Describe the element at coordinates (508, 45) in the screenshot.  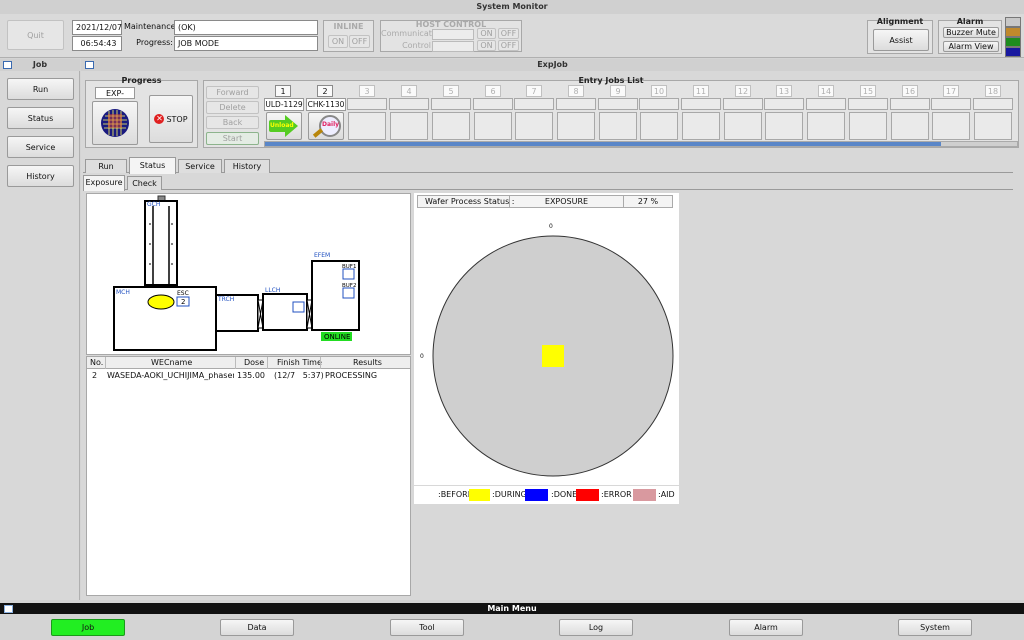
I see `control-off-button: OFF` at that location.